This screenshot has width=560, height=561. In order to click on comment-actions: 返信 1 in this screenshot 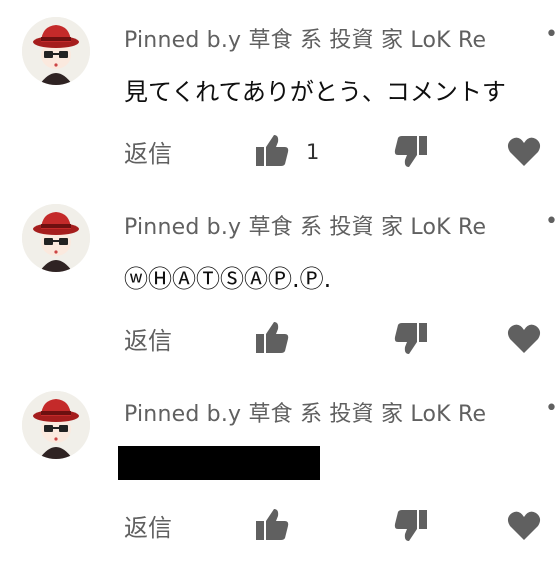, I will do `click(280, 152)`.